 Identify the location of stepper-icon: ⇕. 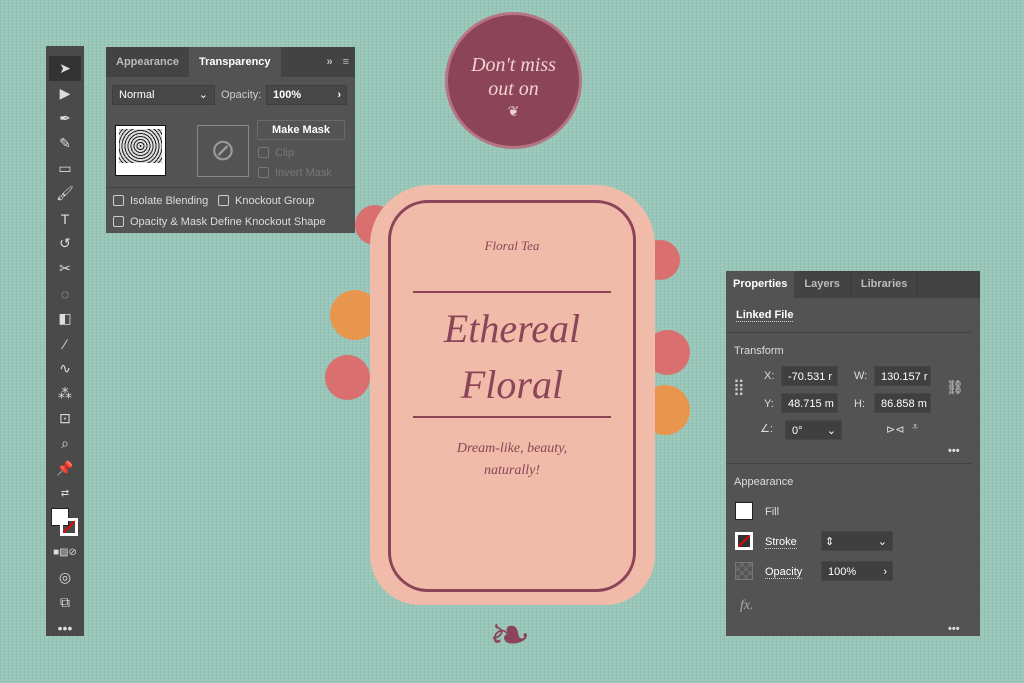
(828, 542).